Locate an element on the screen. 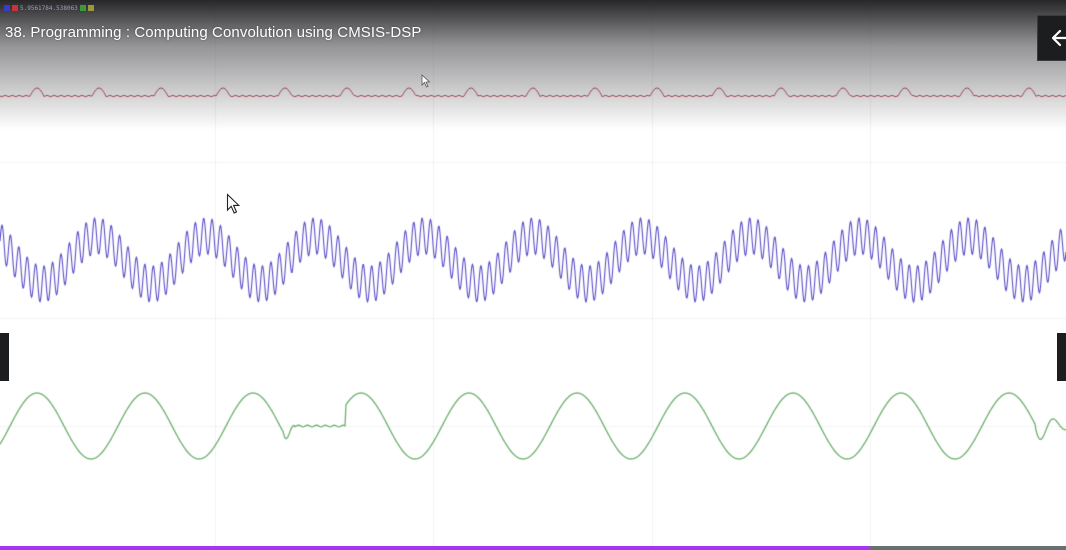 The image size is (1066, 550). right-nav-tab is located at coordinates (1061, 357).